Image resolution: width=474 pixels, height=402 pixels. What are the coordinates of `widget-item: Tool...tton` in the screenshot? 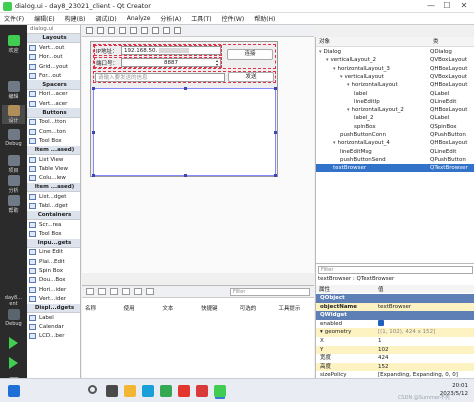 It's located at (53, 122).